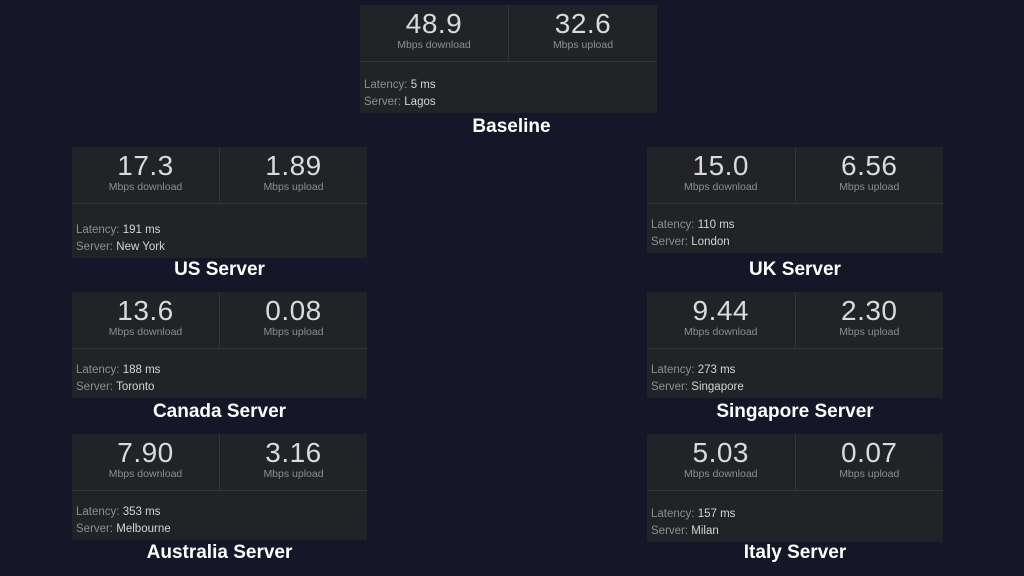 The width and height of the screenshot is (1024, 576). What do you see at coordinates (135, 387) in the screenshot?
I see `server-value: Toronto` at bounding box center [135, 387].